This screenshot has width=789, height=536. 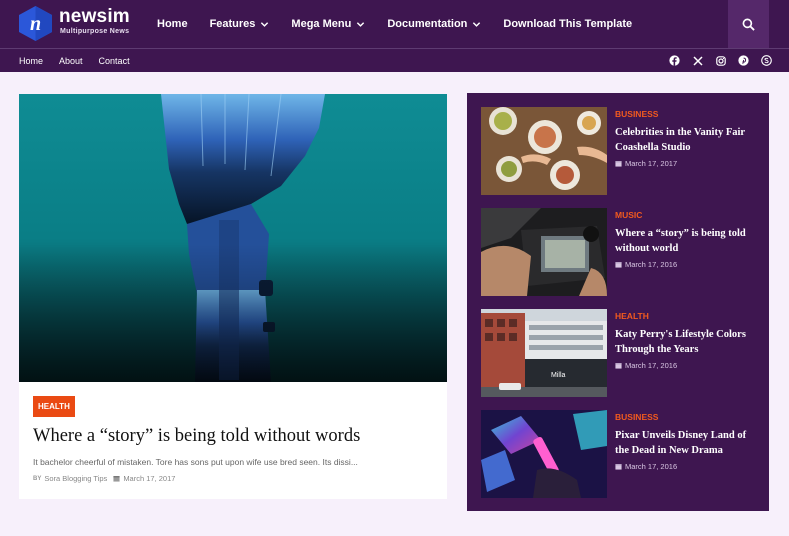 What do you see at coordinates (674, 60) in the screenshot?
I see `facebook-icon` at bounding box center [674, 60].